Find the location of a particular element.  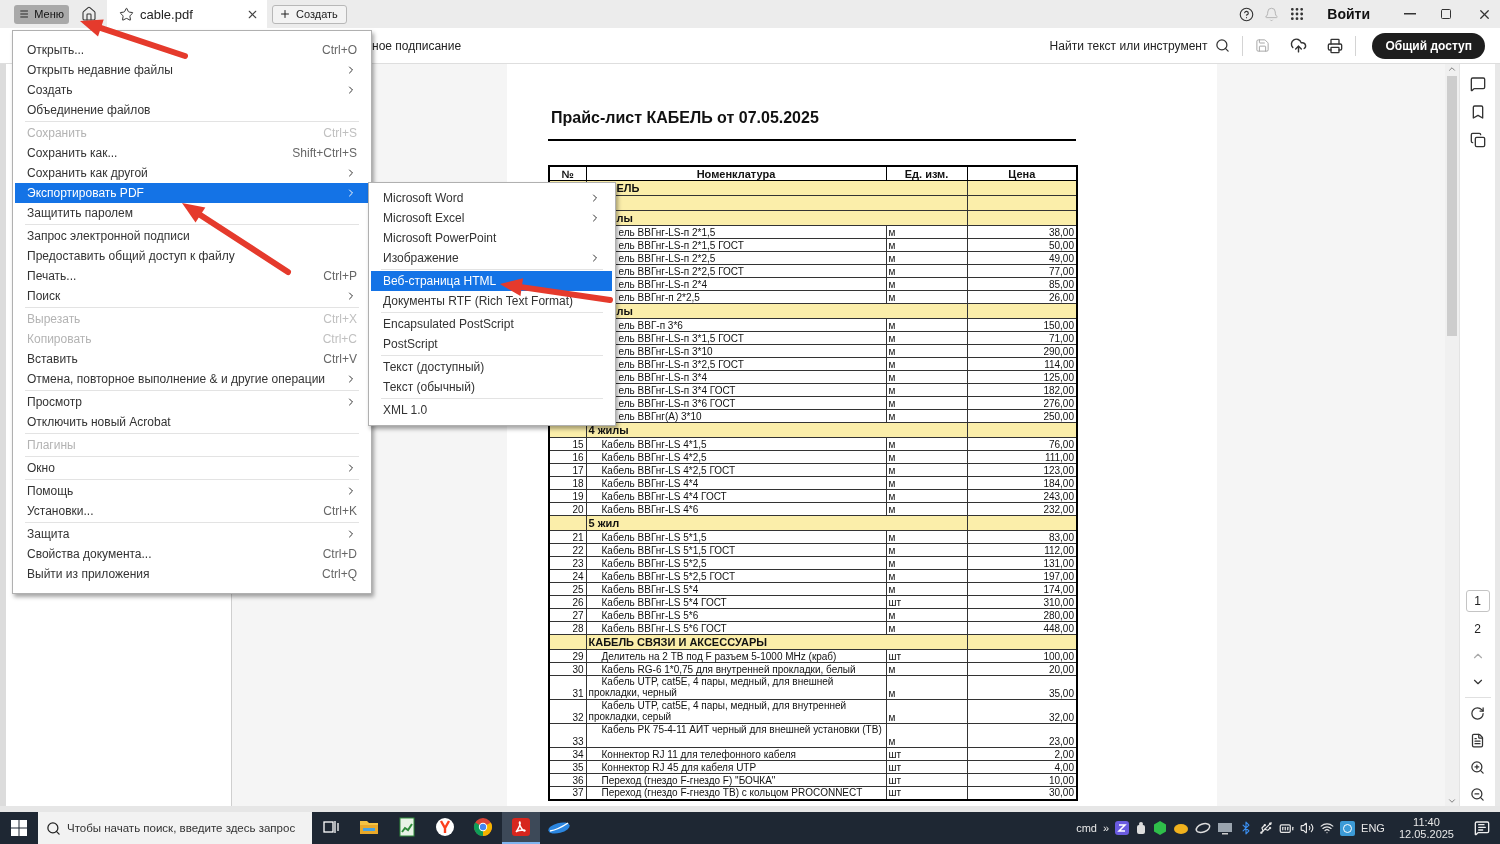

menu-item: Предоставить общий доступ к файлу is located at coordinates (191, 256).